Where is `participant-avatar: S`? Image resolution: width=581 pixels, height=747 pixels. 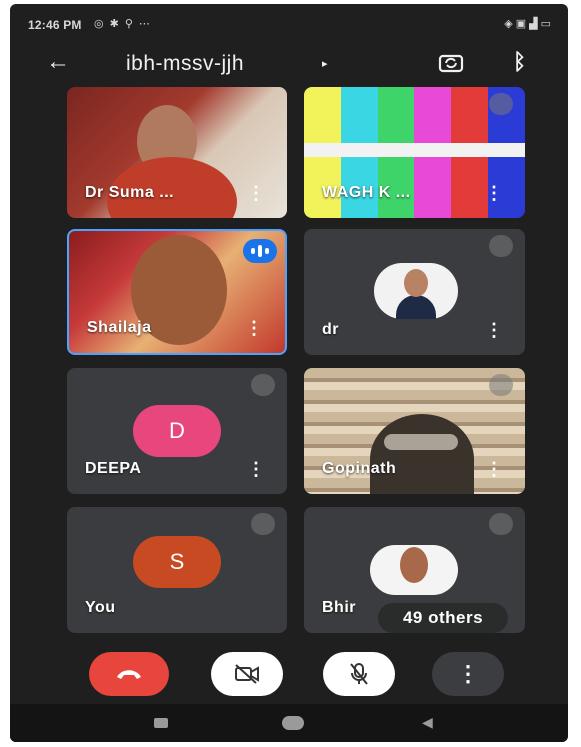 participant-avatar: S is located at coordinates (177, 562).